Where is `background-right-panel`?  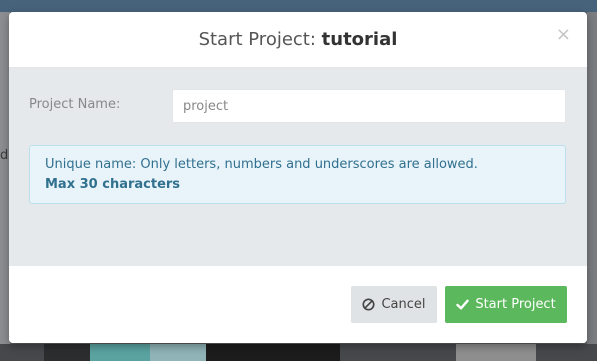
background-right-panel is located at coordinates (592, 186).